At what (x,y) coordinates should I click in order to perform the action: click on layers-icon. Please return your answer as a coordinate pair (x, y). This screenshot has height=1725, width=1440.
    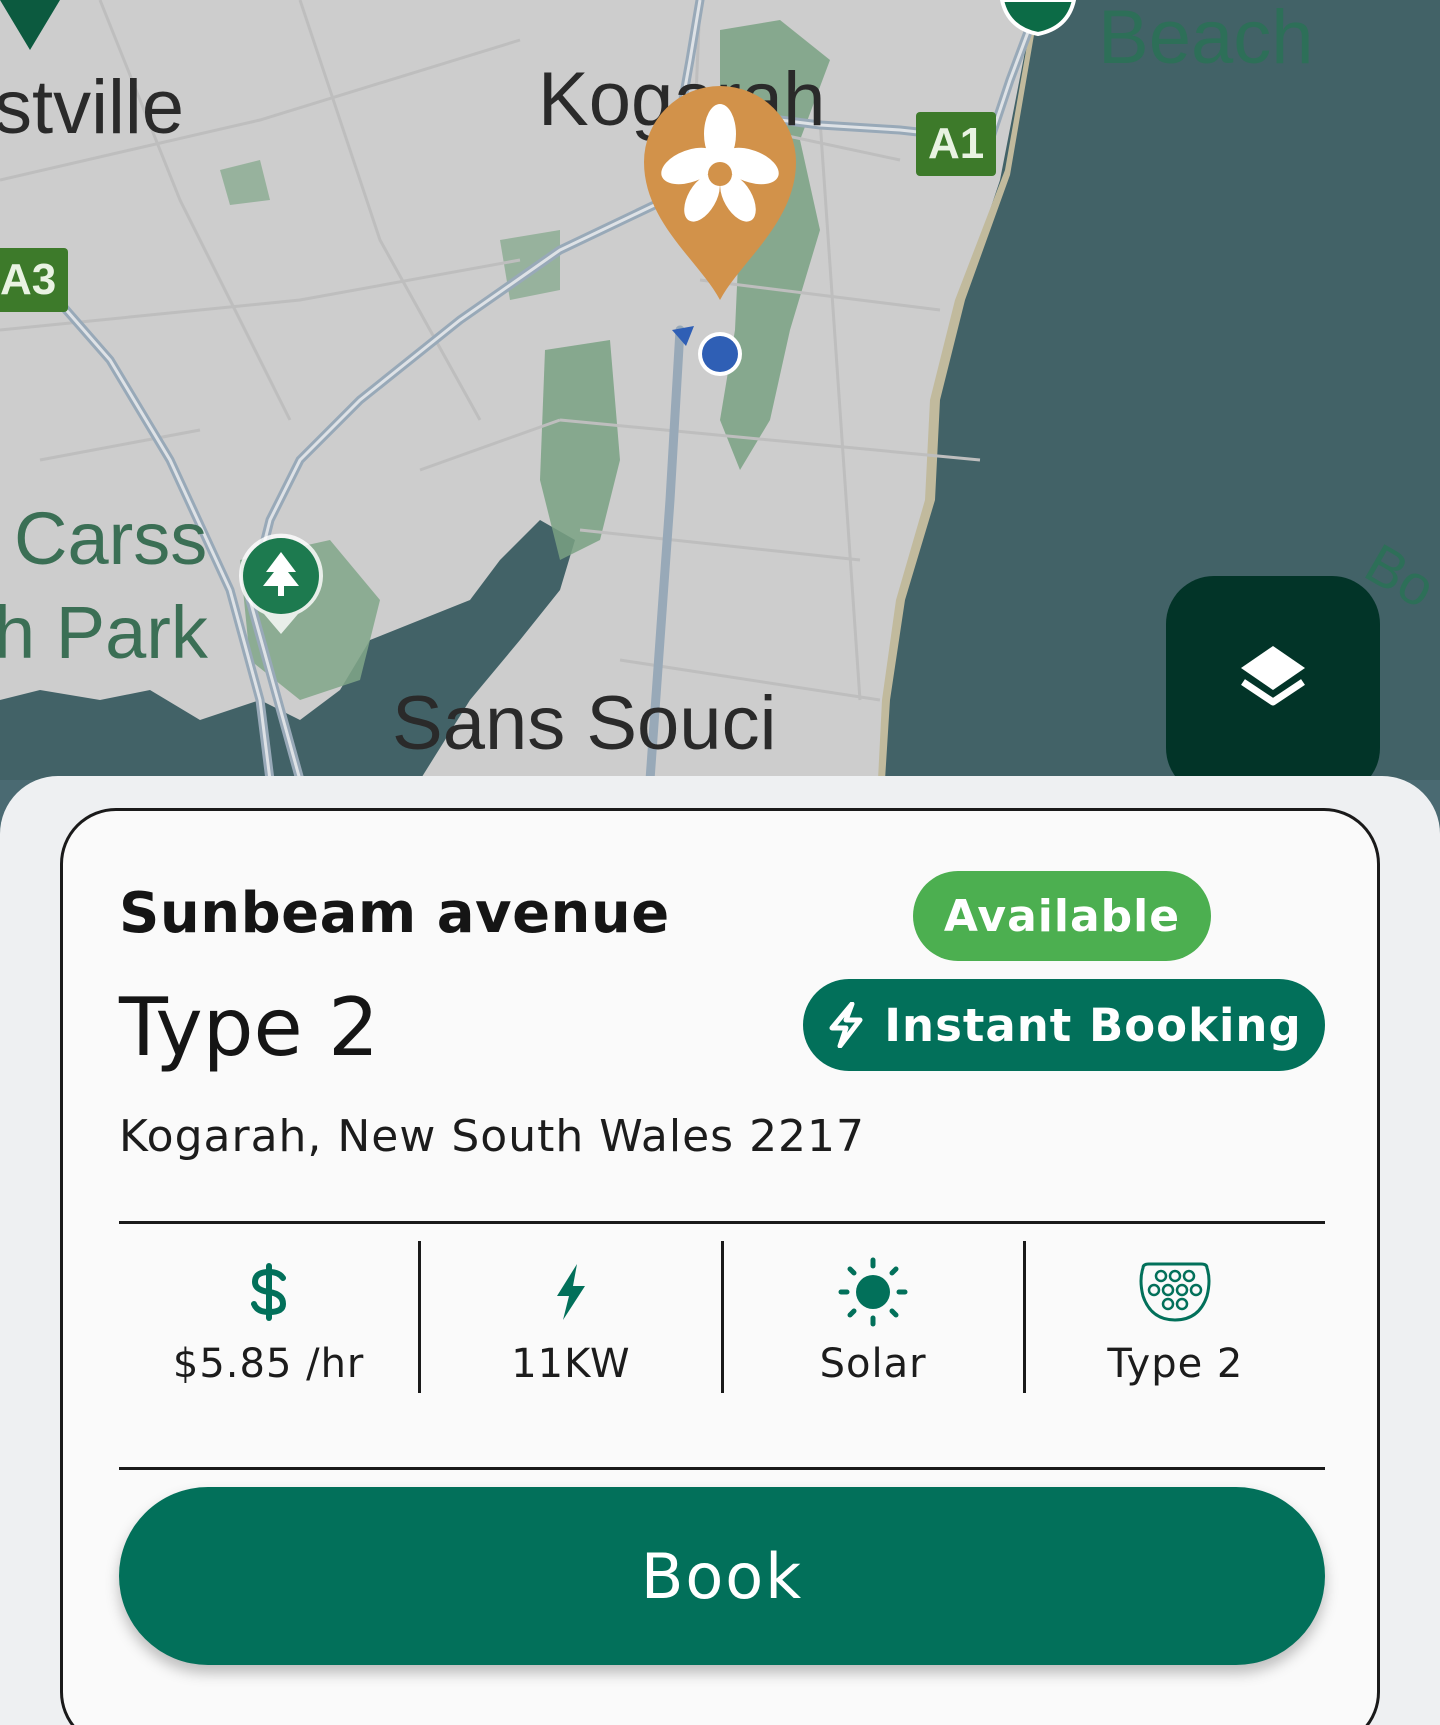
    Looking at the image, I should click on (1273, 676).